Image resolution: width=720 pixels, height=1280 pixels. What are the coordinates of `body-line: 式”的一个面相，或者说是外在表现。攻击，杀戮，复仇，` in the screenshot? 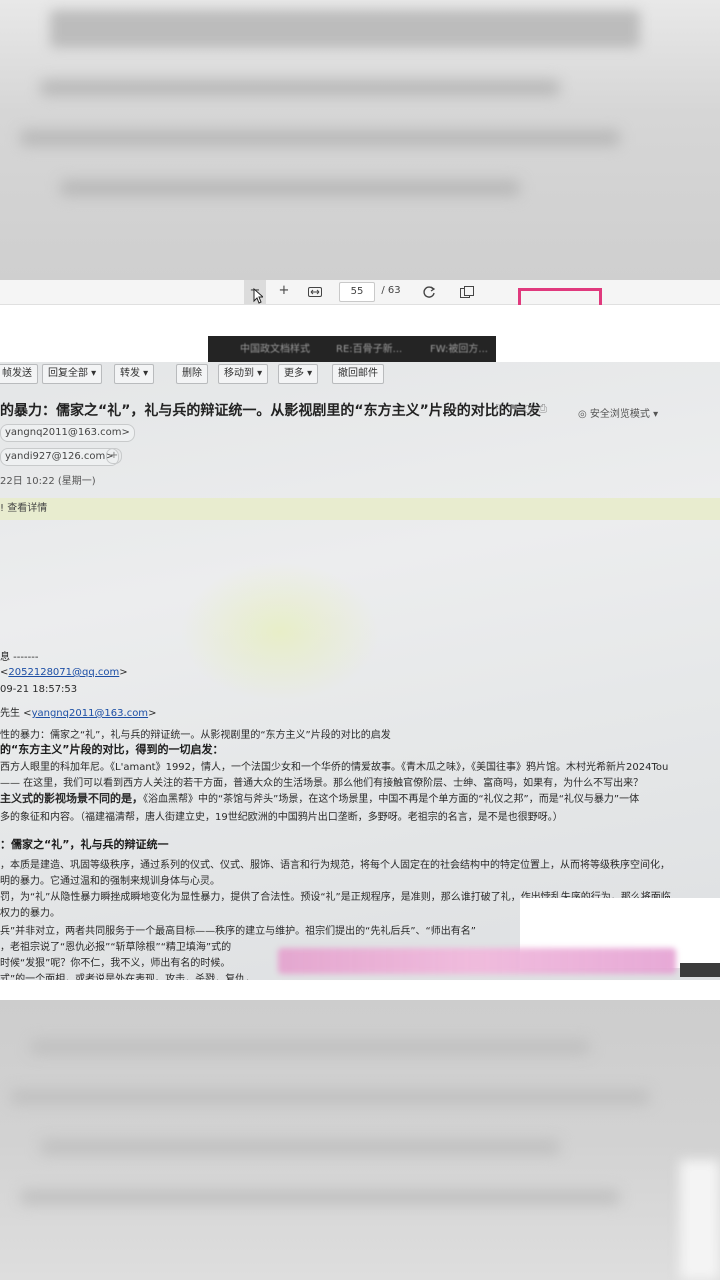 It's located at (128, 977).